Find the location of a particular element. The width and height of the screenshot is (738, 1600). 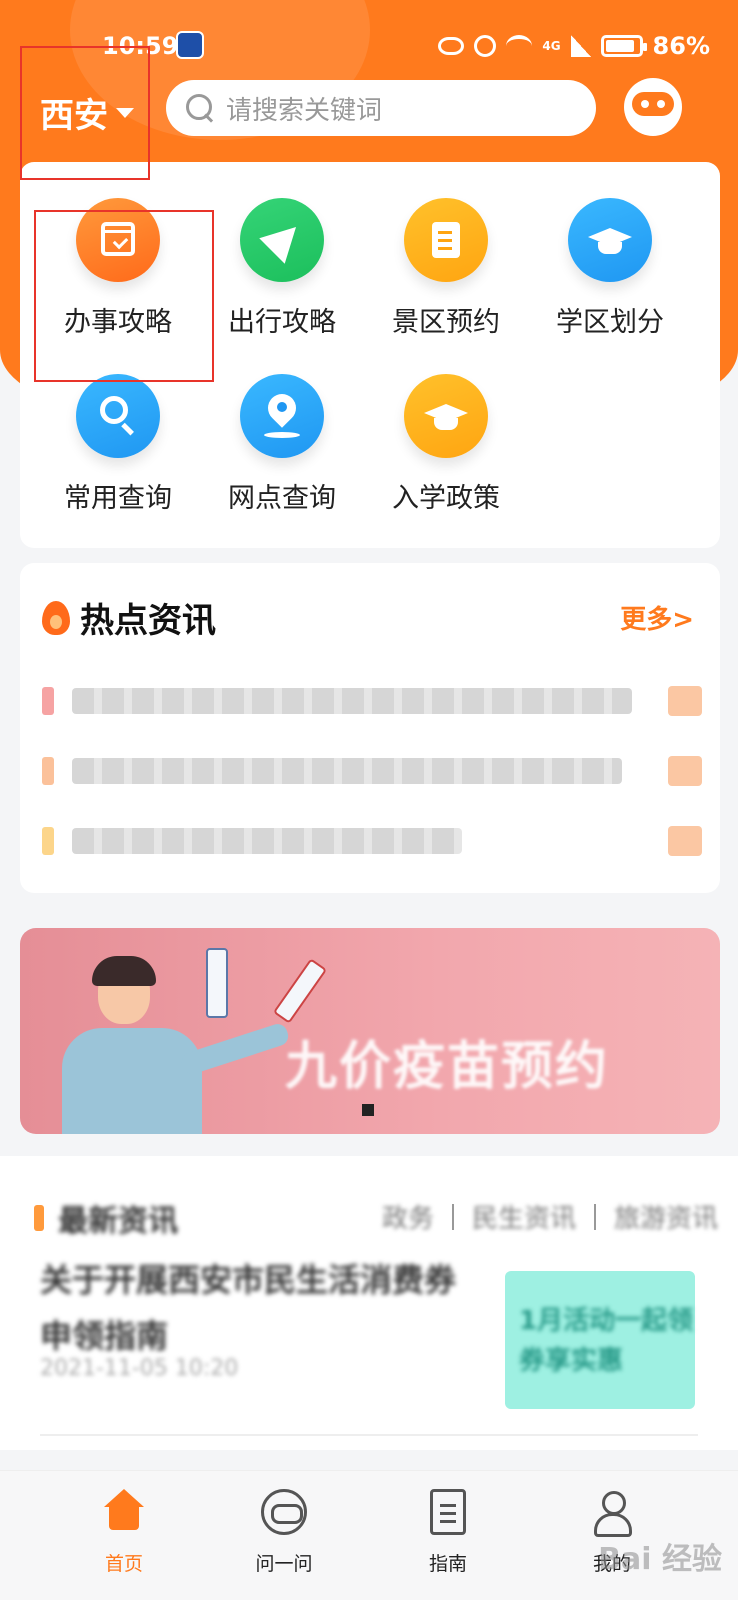

service-item-affairs-guide: 办事攻略 is located at coordinates (118, 268).